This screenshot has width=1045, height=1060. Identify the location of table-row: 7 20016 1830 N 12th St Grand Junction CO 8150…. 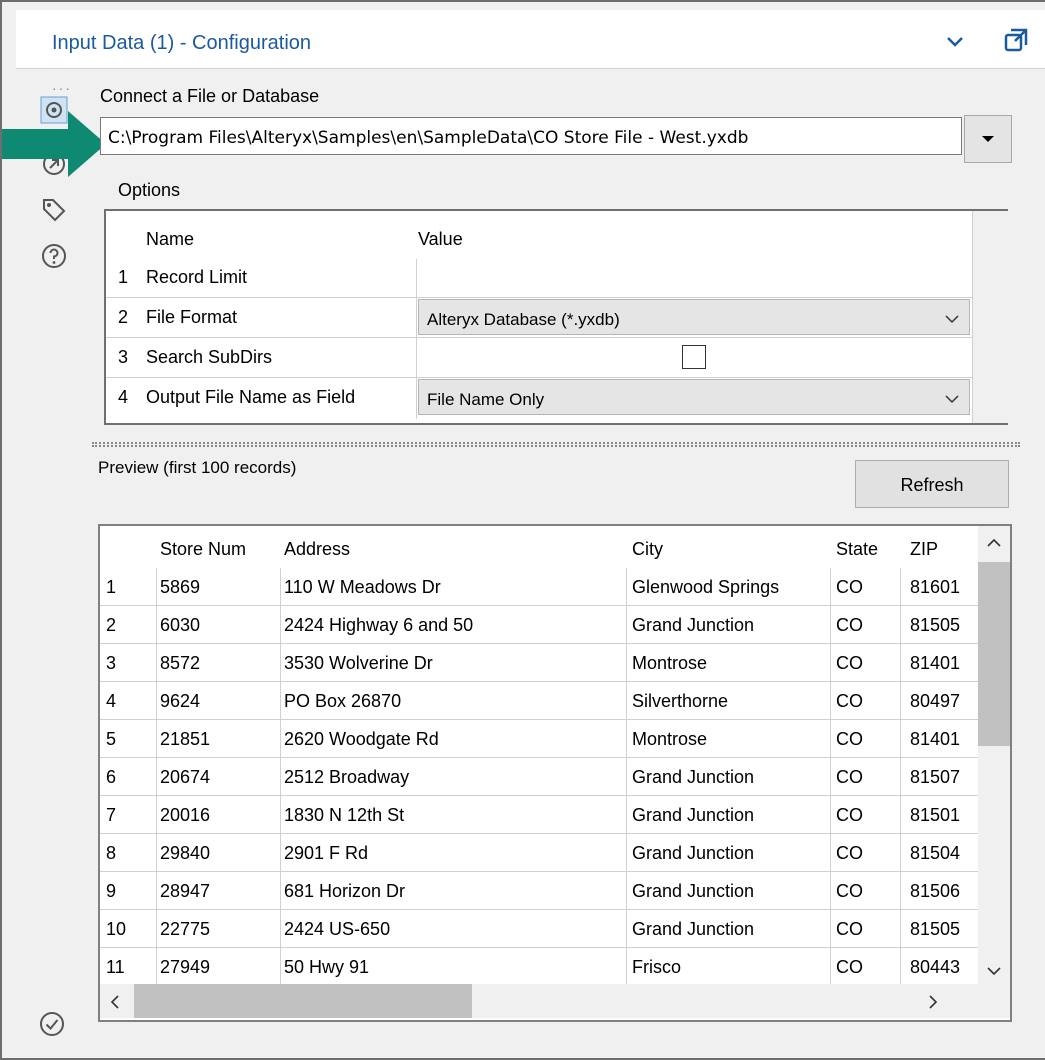
(540, 815).